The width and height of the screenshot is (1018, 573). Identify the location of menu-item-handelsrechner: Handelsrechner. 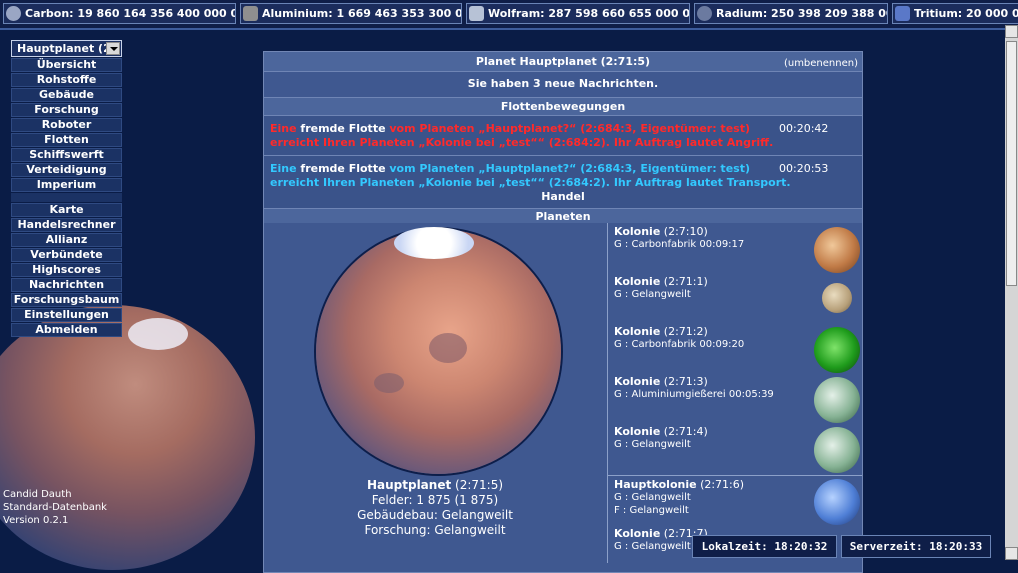
(66, 225).